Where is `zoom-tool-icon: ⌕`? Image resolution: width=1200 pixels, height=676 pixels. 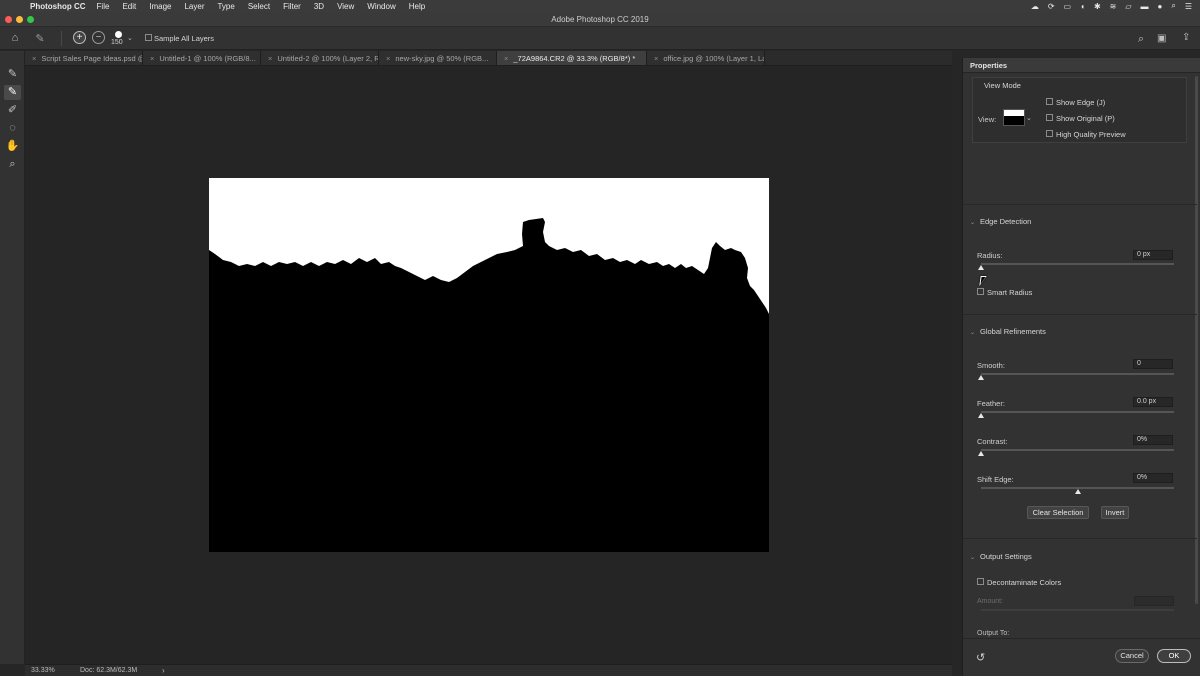 zoom-tool-icon: ⌕ is located at coordinates (12, 164).